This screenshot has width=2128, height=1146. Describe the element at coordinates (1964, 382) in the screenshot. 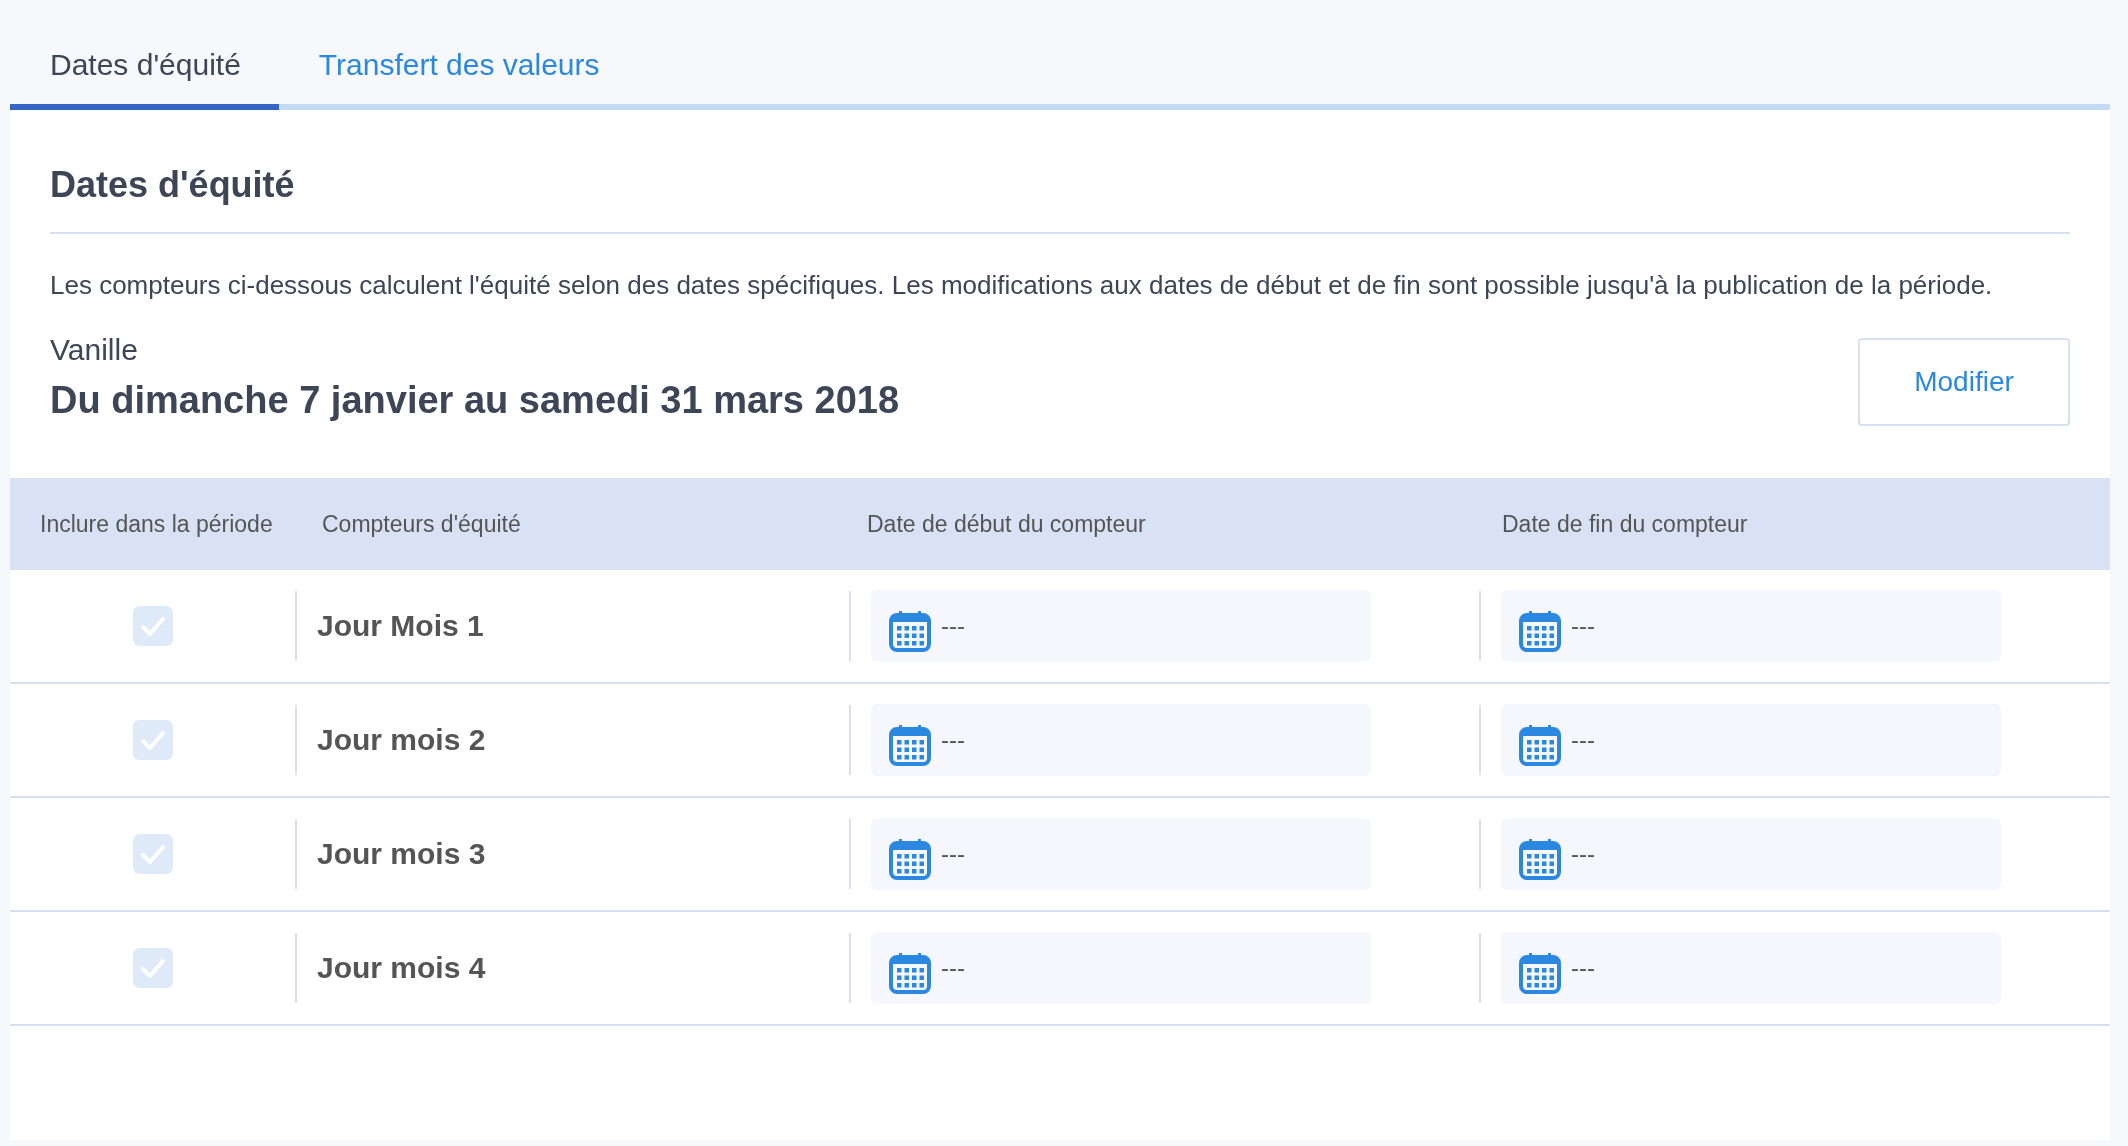

I see `modify-button: Modifier` at that location.